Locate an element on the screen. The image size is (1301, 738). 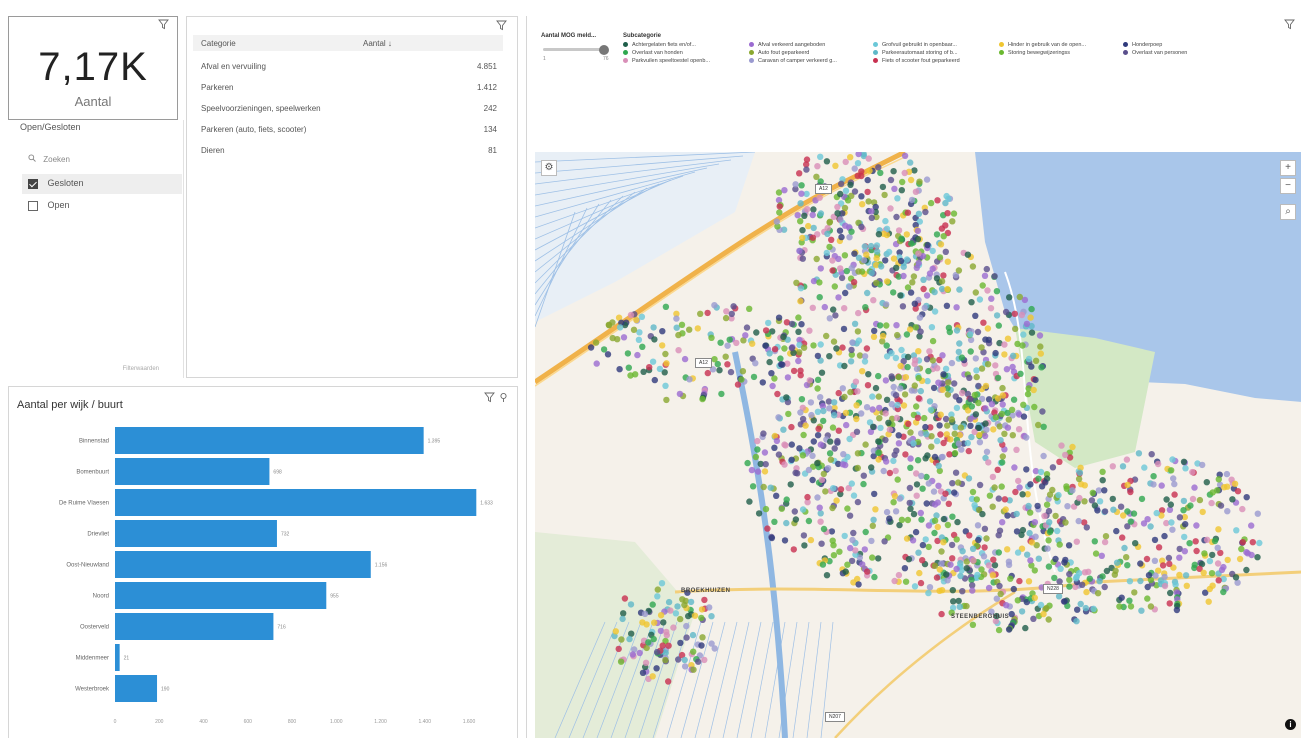
column-header-count: Aantal ↓ is located at coordinates (377, 43).